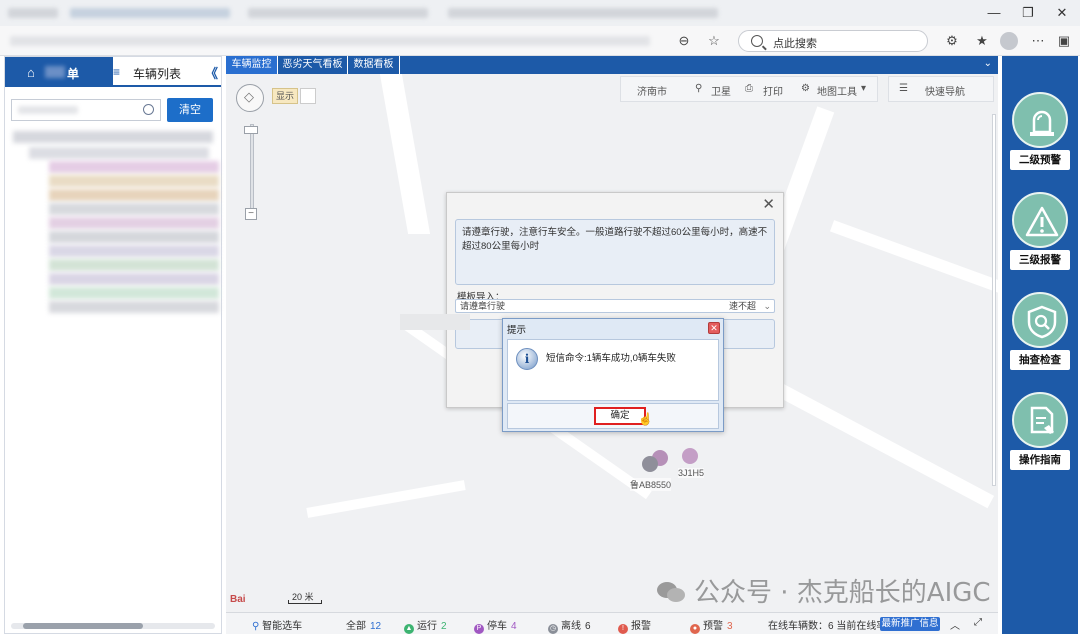 This screenshot has width=1080, height=639. Describe the element at coordinates (252, 65) in the screenshot. I see `tab-vehicle-monitor: 车辆监控` at that location.